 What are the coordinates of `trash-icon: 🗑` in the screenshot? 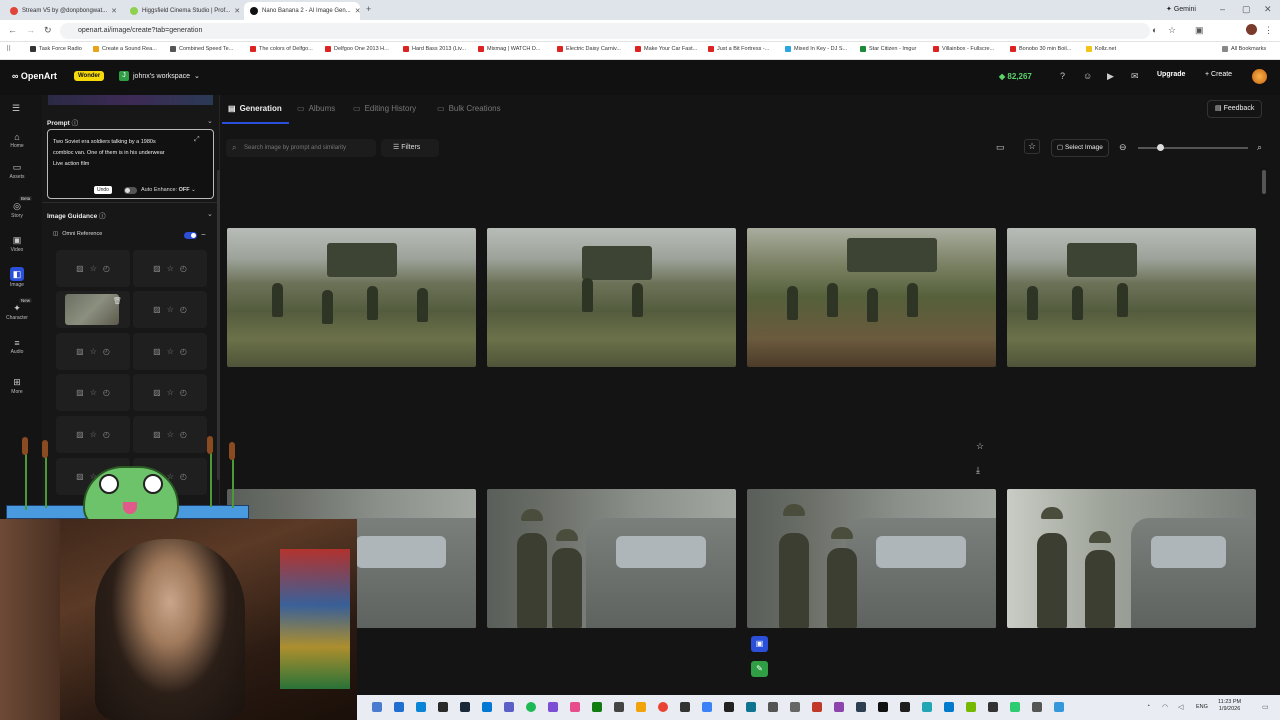 It's located at (117, 301).